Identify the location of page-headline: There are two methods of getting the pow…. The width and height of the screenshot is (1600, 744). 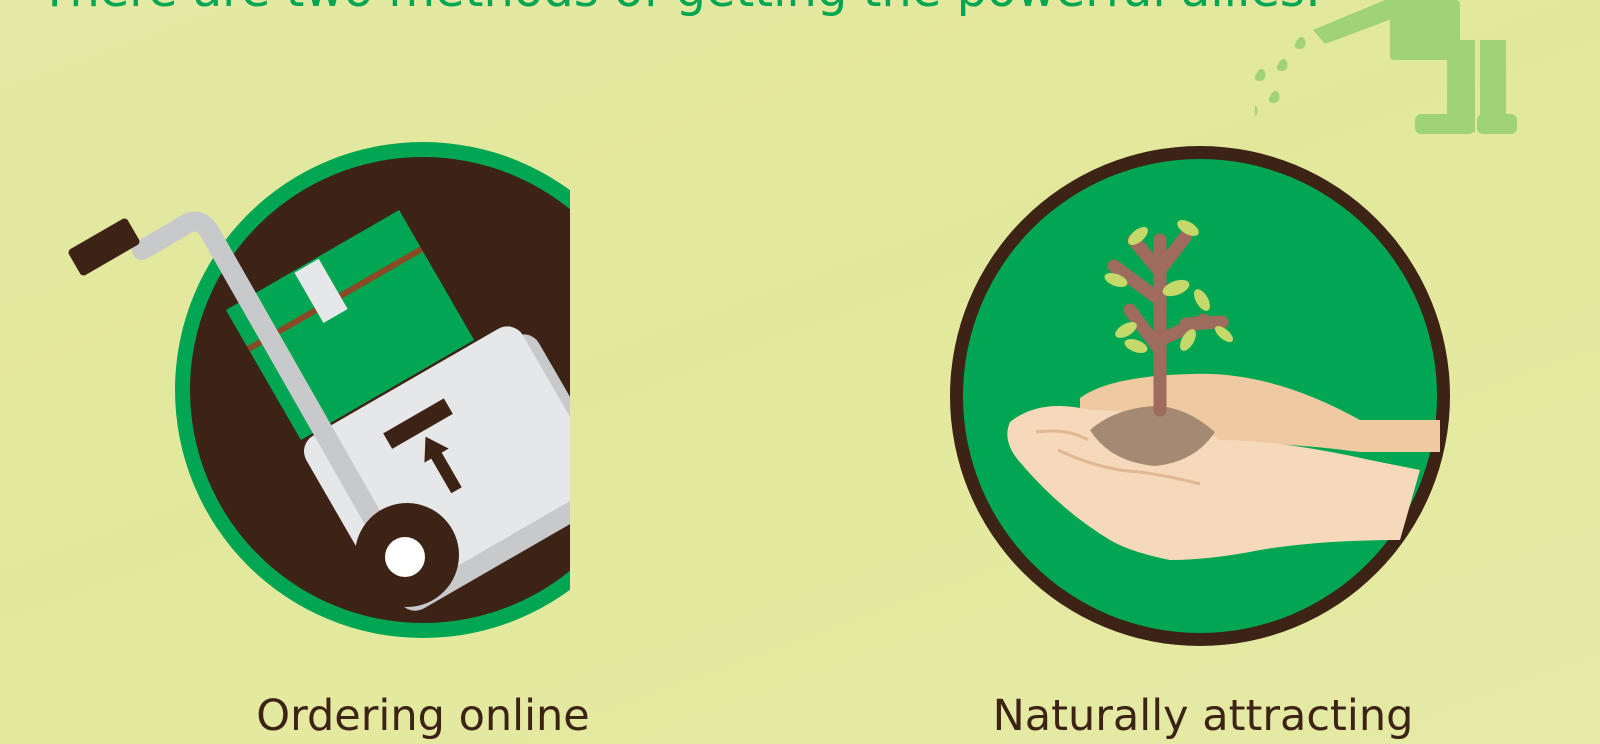
(680, 9).